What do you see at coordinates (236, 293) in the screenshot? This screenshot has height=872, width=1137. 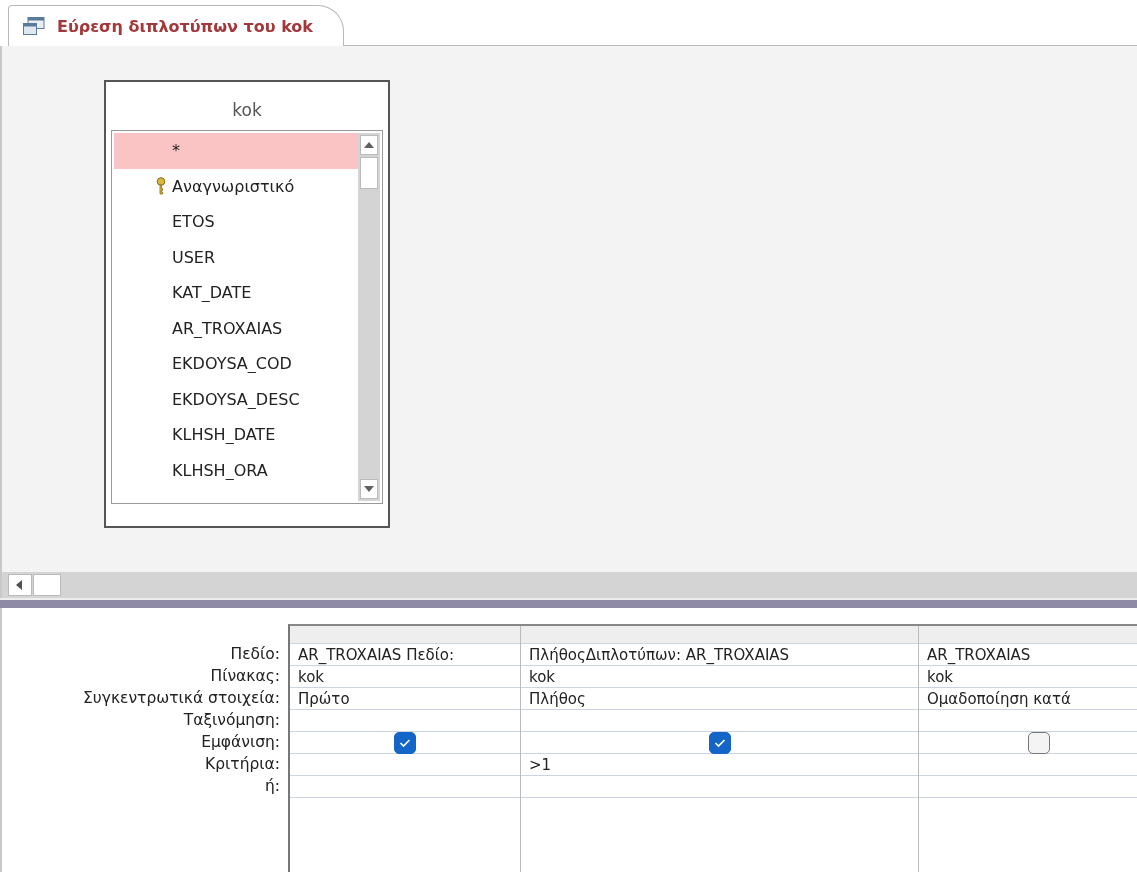 I see `field-list-item: KAT_DATE` at bounding box center [236, 293].